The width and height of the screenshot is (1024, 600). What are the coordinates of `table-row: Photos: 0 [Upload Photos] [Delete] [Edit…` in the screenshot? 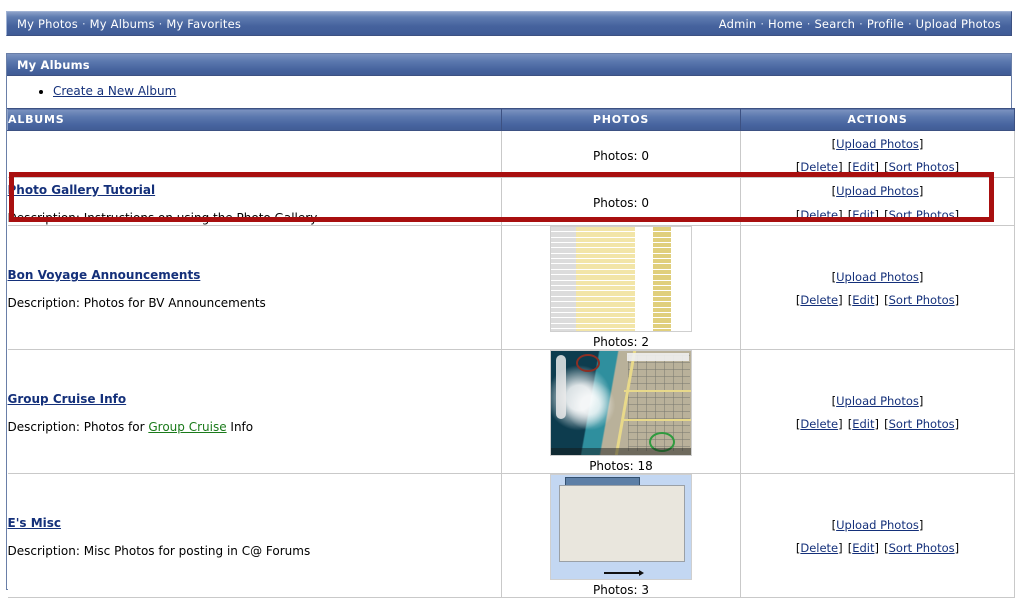 It's located at (511, 154).